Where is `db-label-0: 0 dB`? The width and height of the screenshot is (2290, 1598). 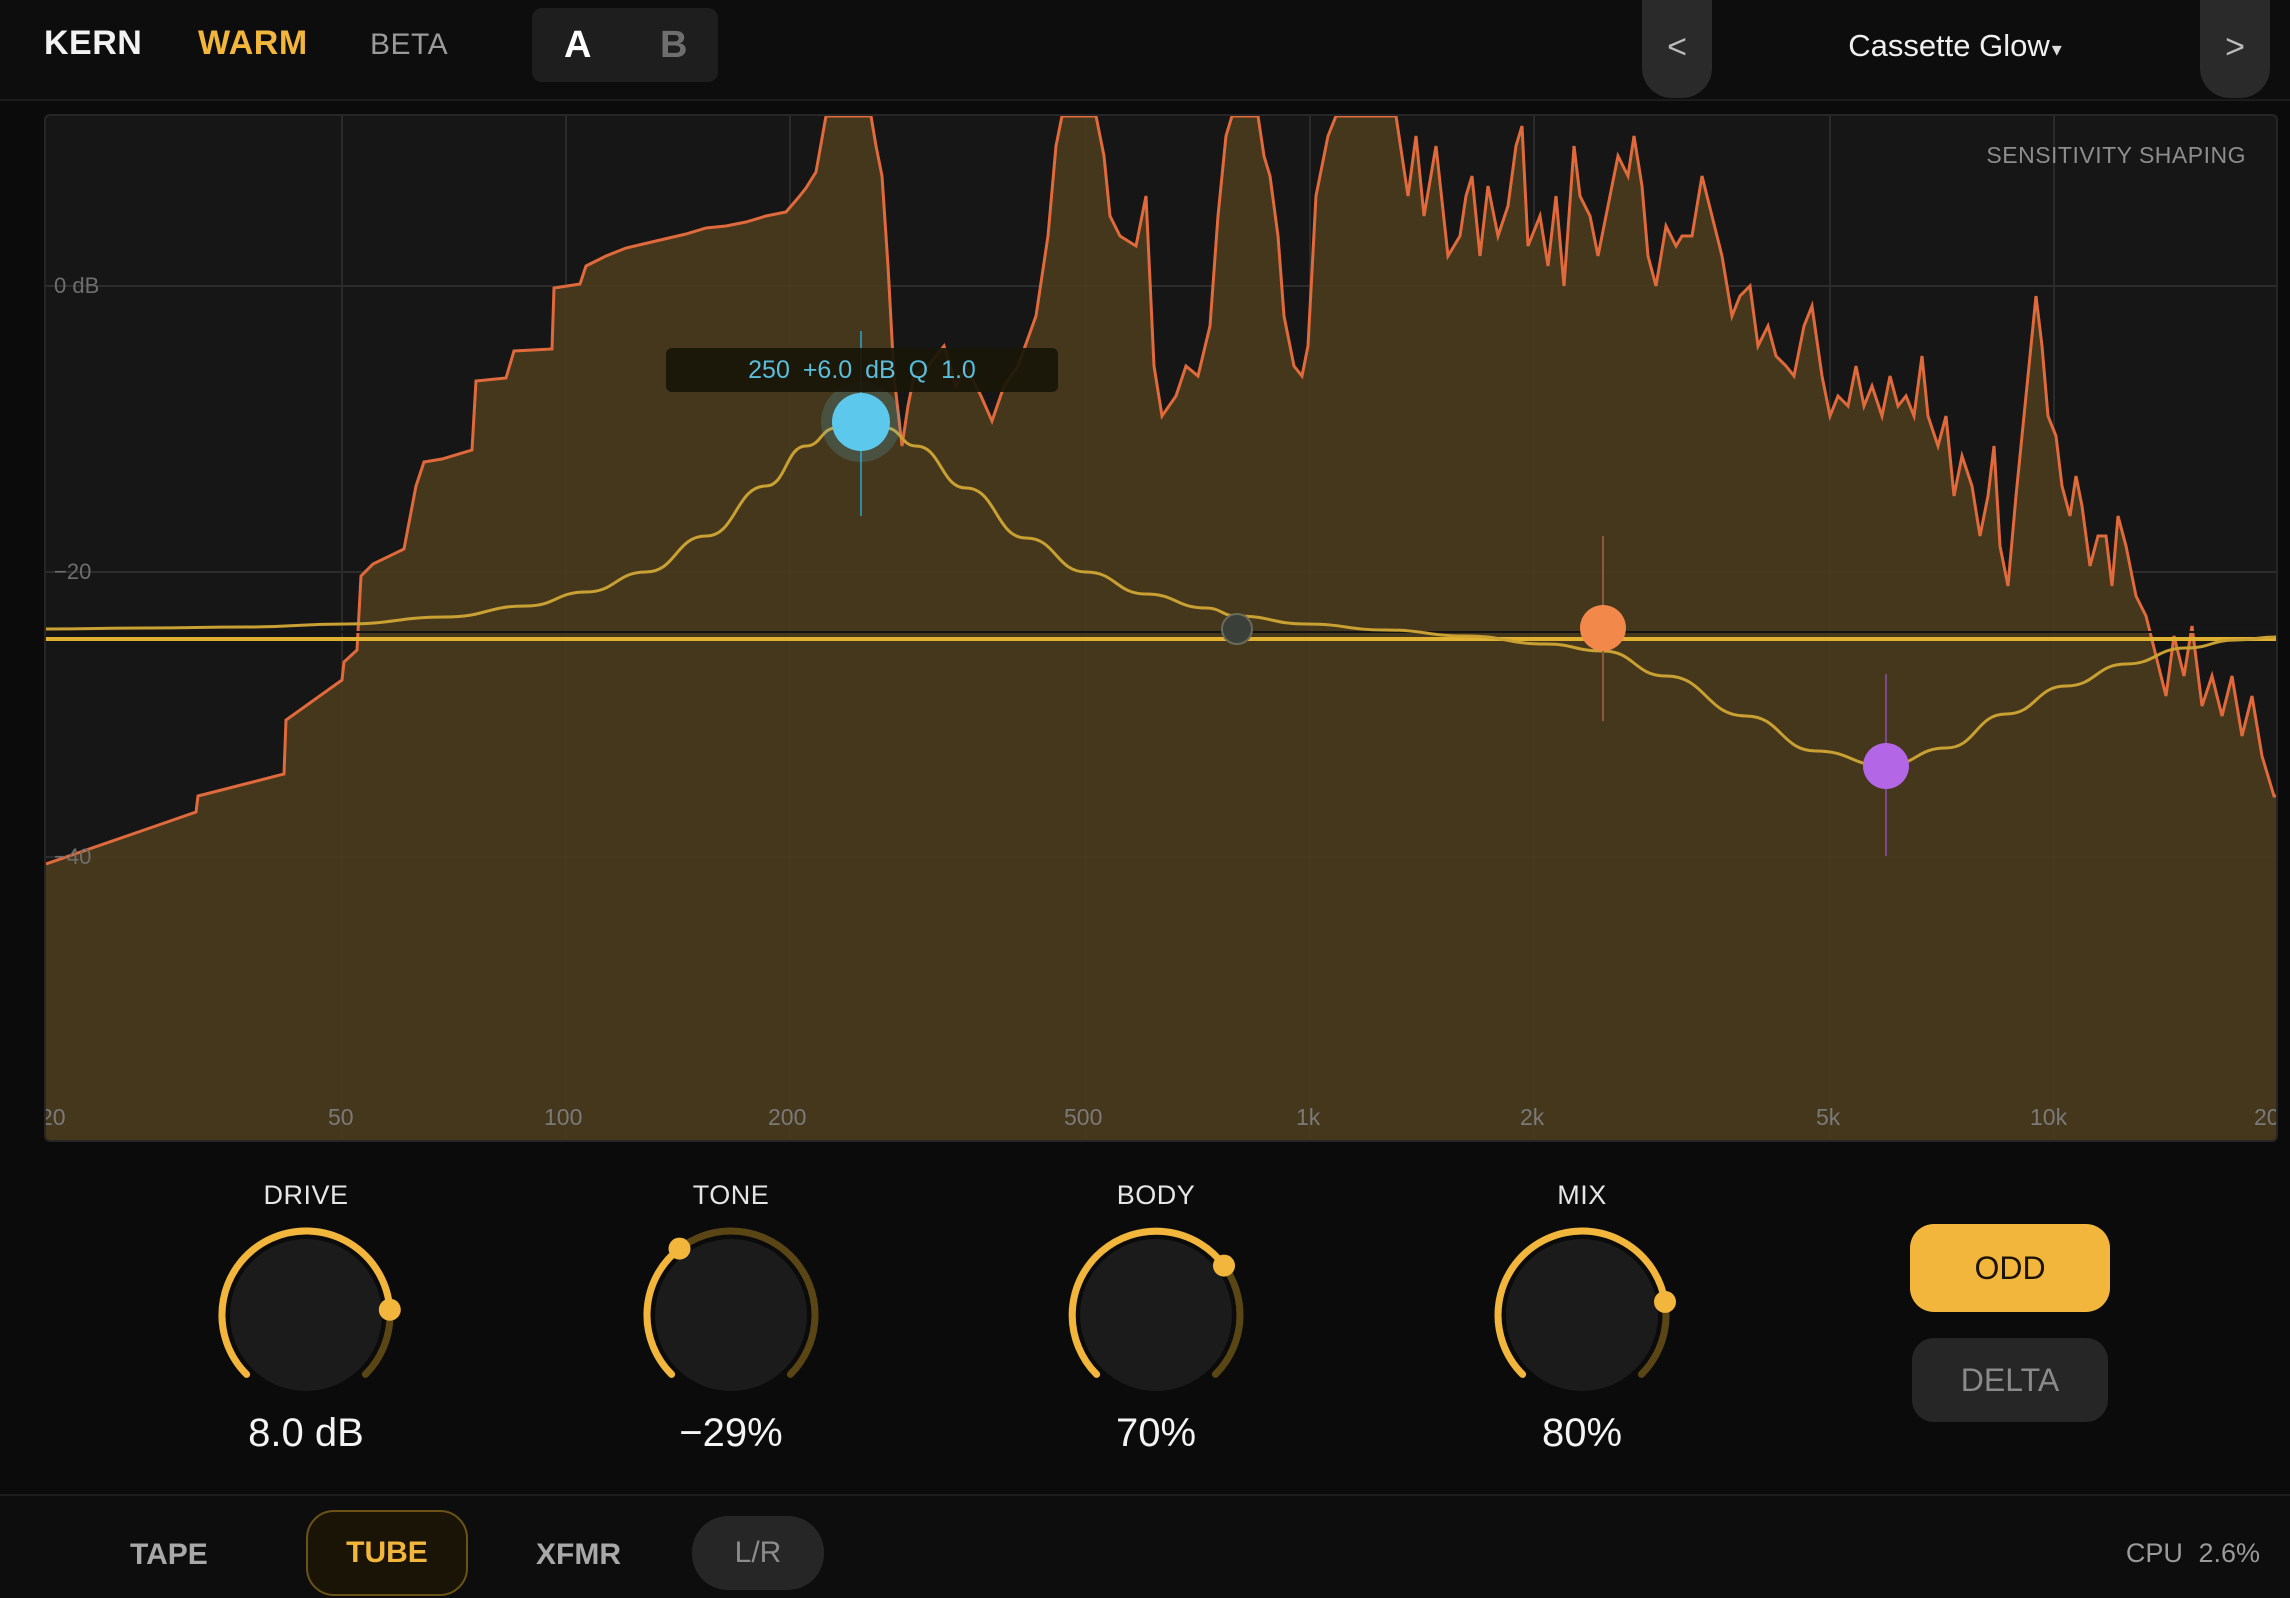 db-label-0: 0 dB is located at coordinates (77, 285).